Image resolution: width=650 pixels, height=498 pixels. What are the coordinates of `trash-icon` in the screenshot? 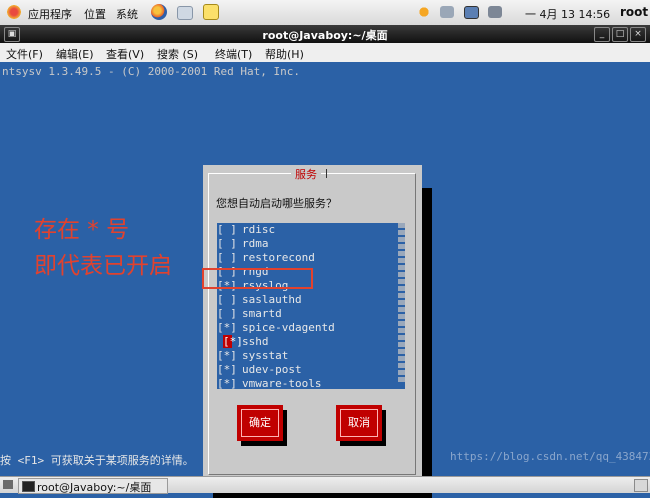 It's located at (641, 485).